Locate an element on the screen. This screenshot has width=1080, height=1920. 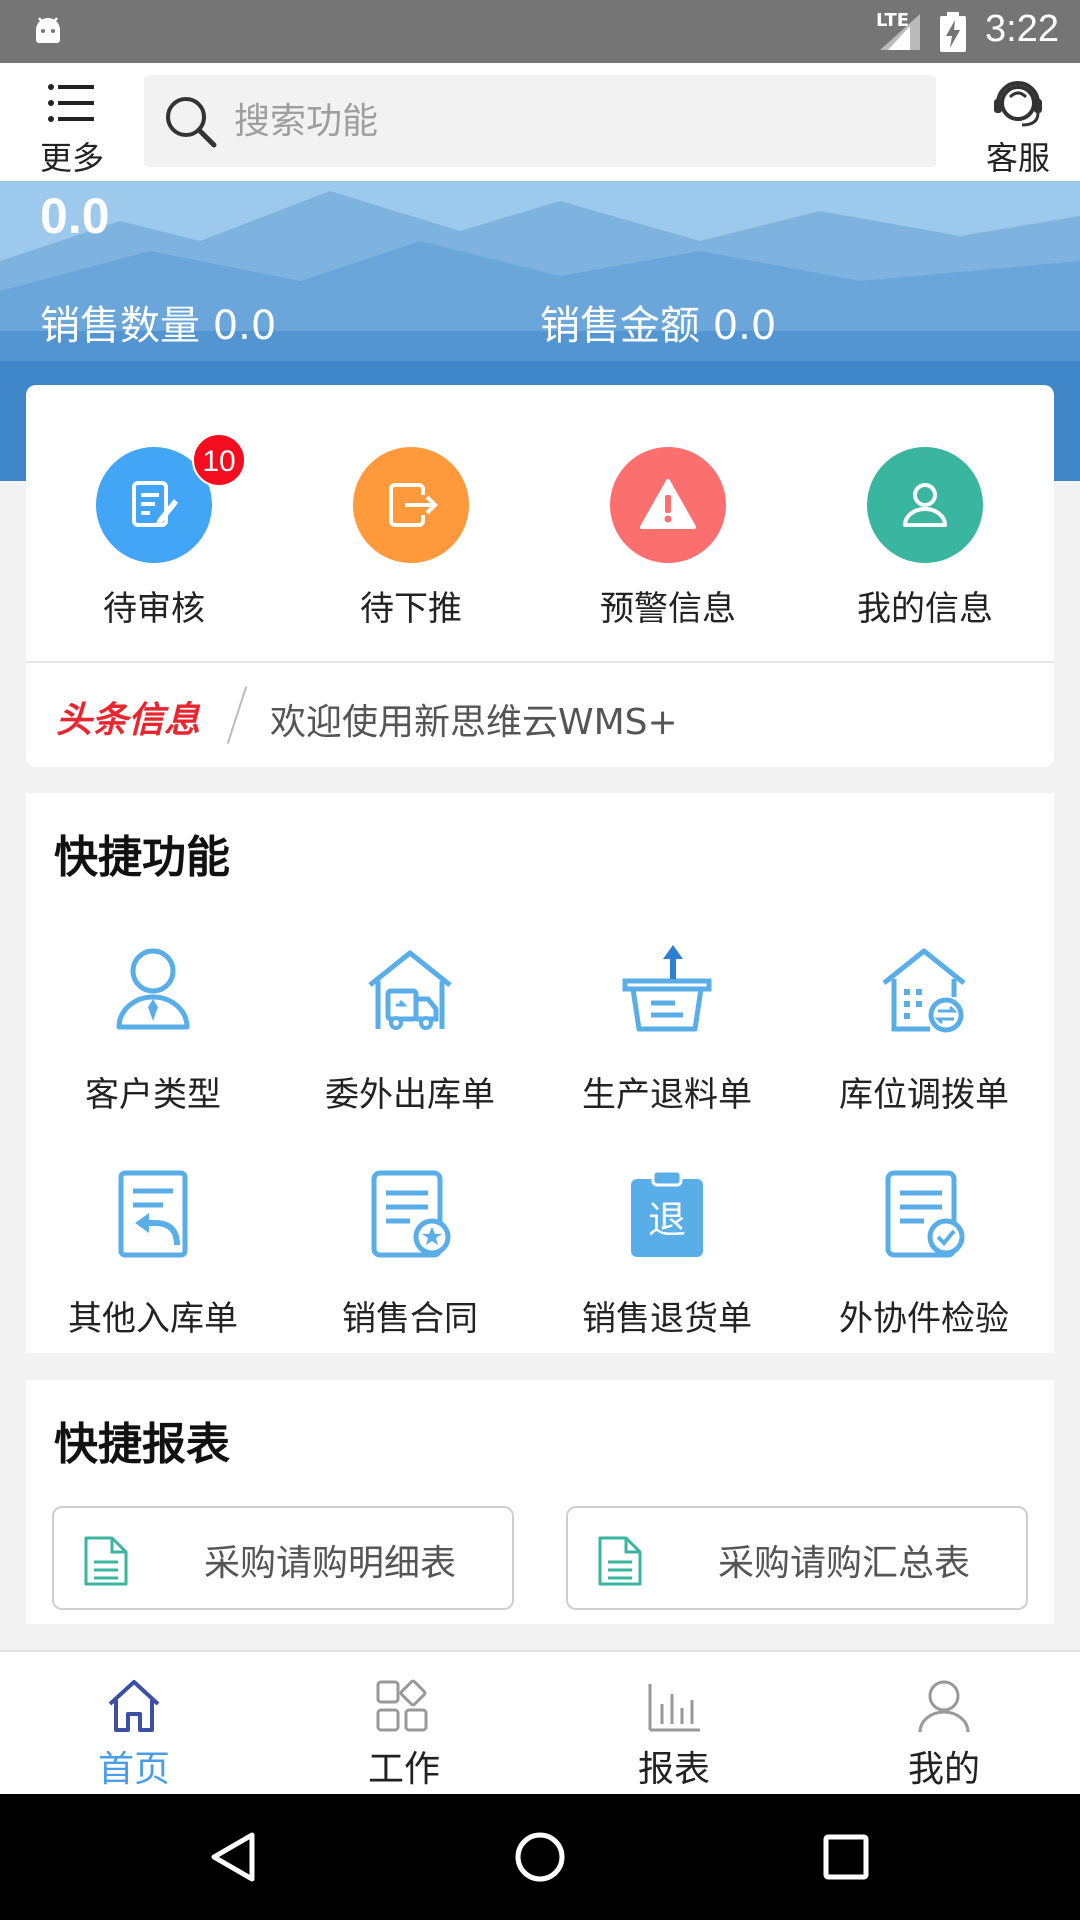
recents-icon is located at coordinates (846, 1857).